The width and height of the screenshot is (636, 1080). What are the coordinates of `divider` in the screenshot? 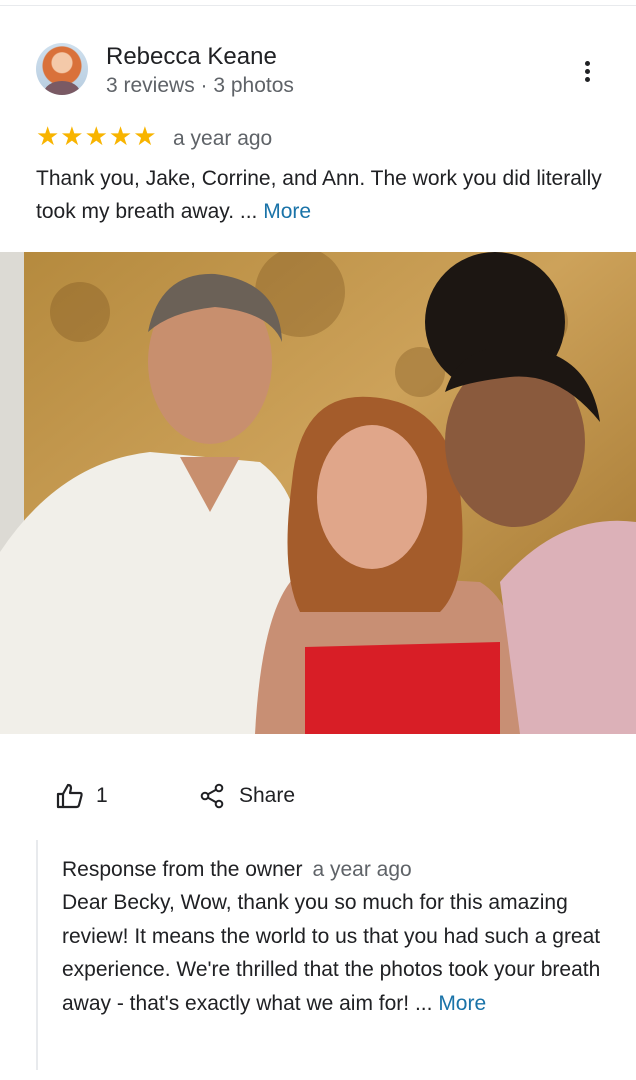 It's located at (318, 5).